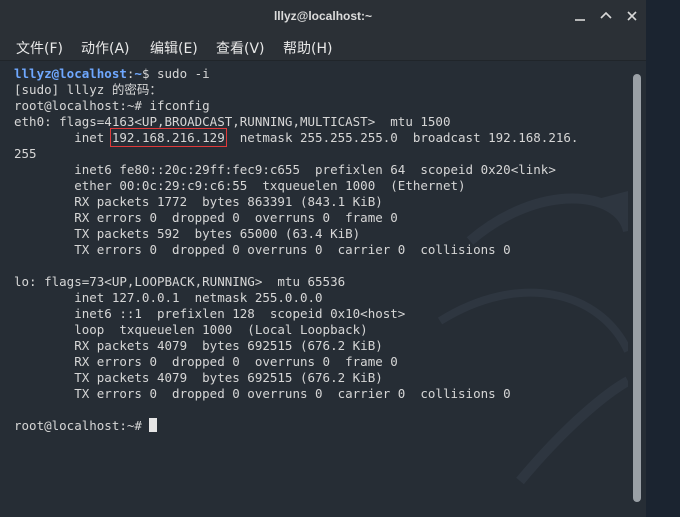 This screenshot has width=680, height=517. I want to click on lo-rx-errors: RX errors 0 dropped 0 overruns 0 frame 0, so click(206, 361).